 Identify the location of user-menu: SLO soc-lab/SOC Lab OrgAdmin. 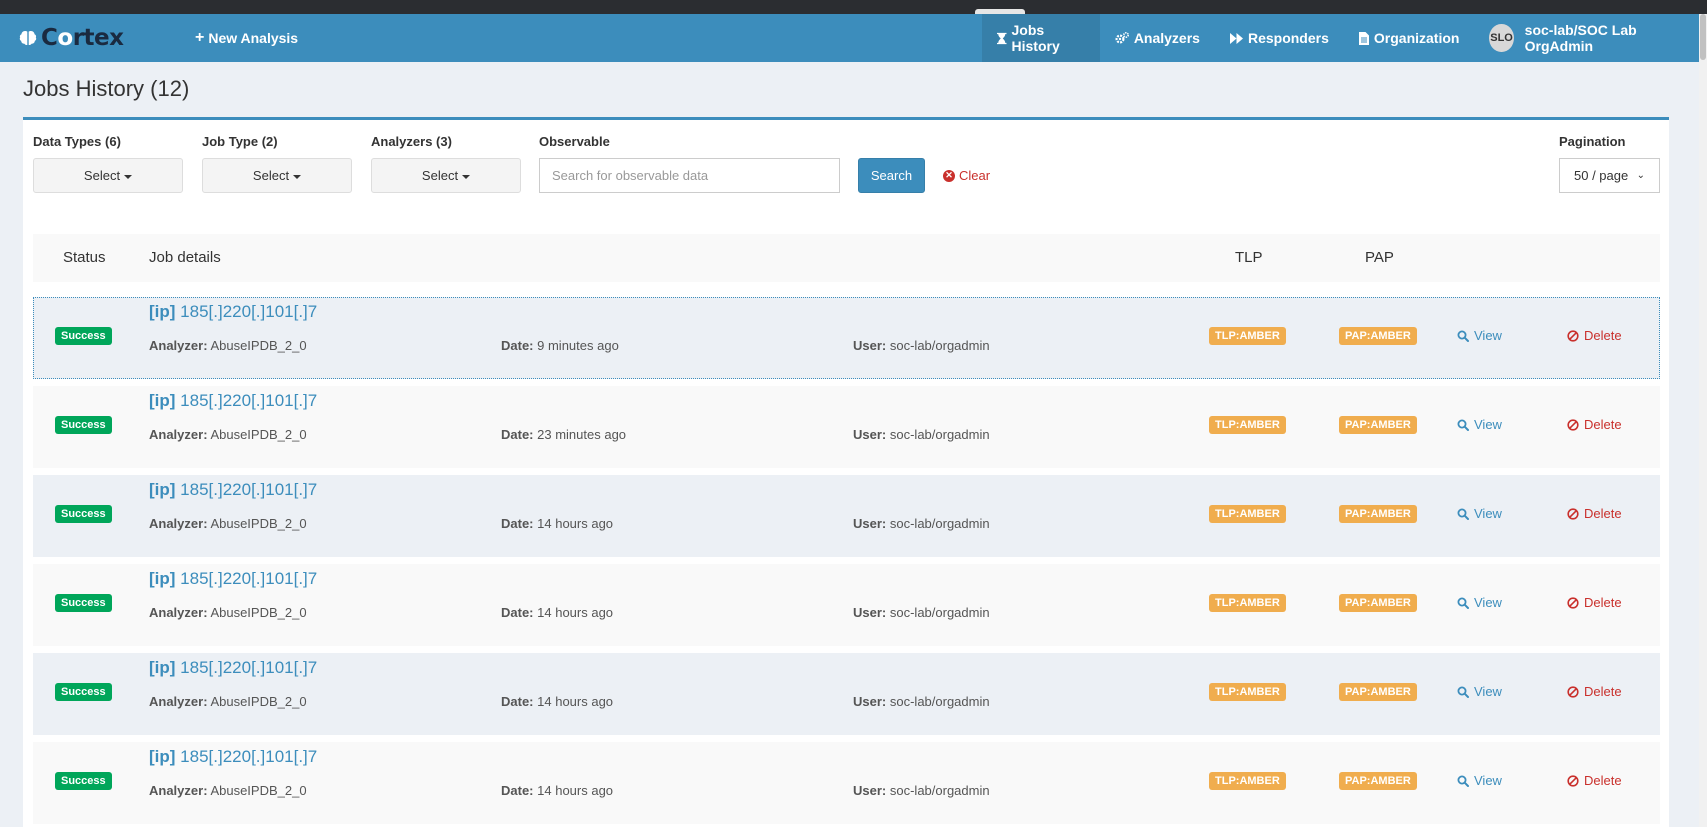
(1586, 38).